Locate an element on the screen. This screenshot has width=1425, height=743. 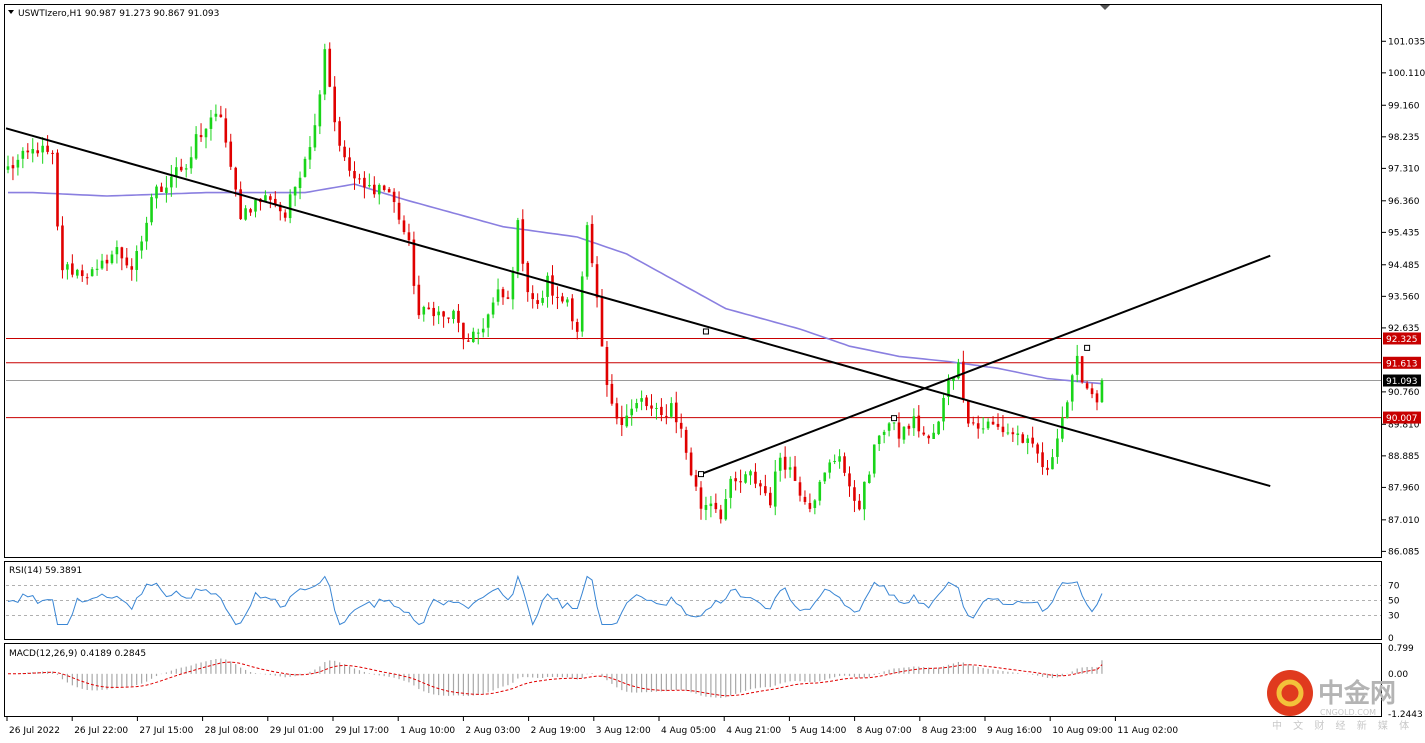
level-price-label: 91.613 is located at coordinates (1402, 364).